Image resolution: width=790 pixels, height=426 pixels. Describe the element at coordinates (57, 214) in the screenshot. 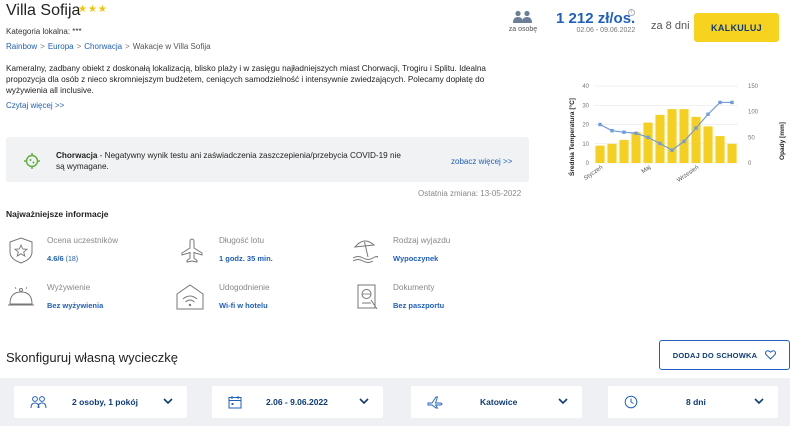

I see `important-info-title: Najważniejsze informacje` at that location.